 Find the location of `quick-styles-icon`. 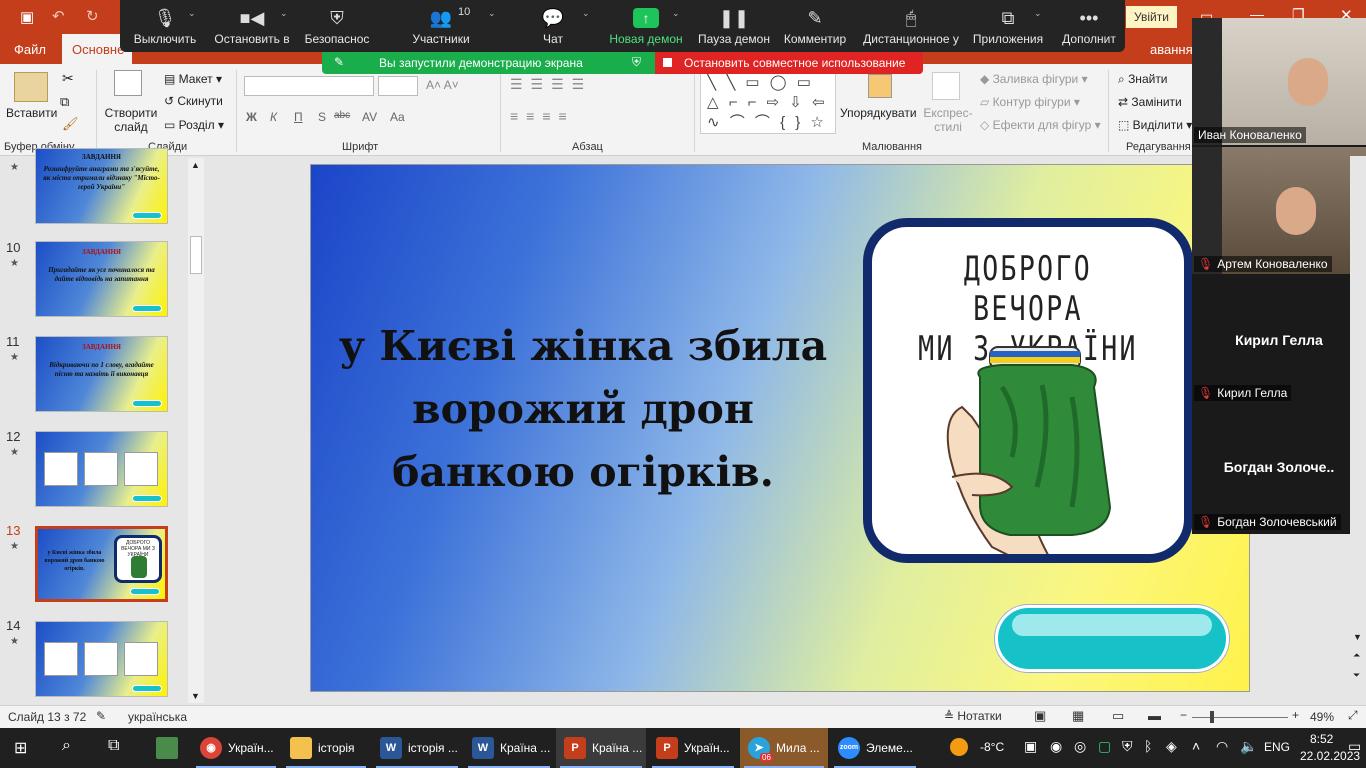

quick-styles-icon is located at coordinates (946, 86).